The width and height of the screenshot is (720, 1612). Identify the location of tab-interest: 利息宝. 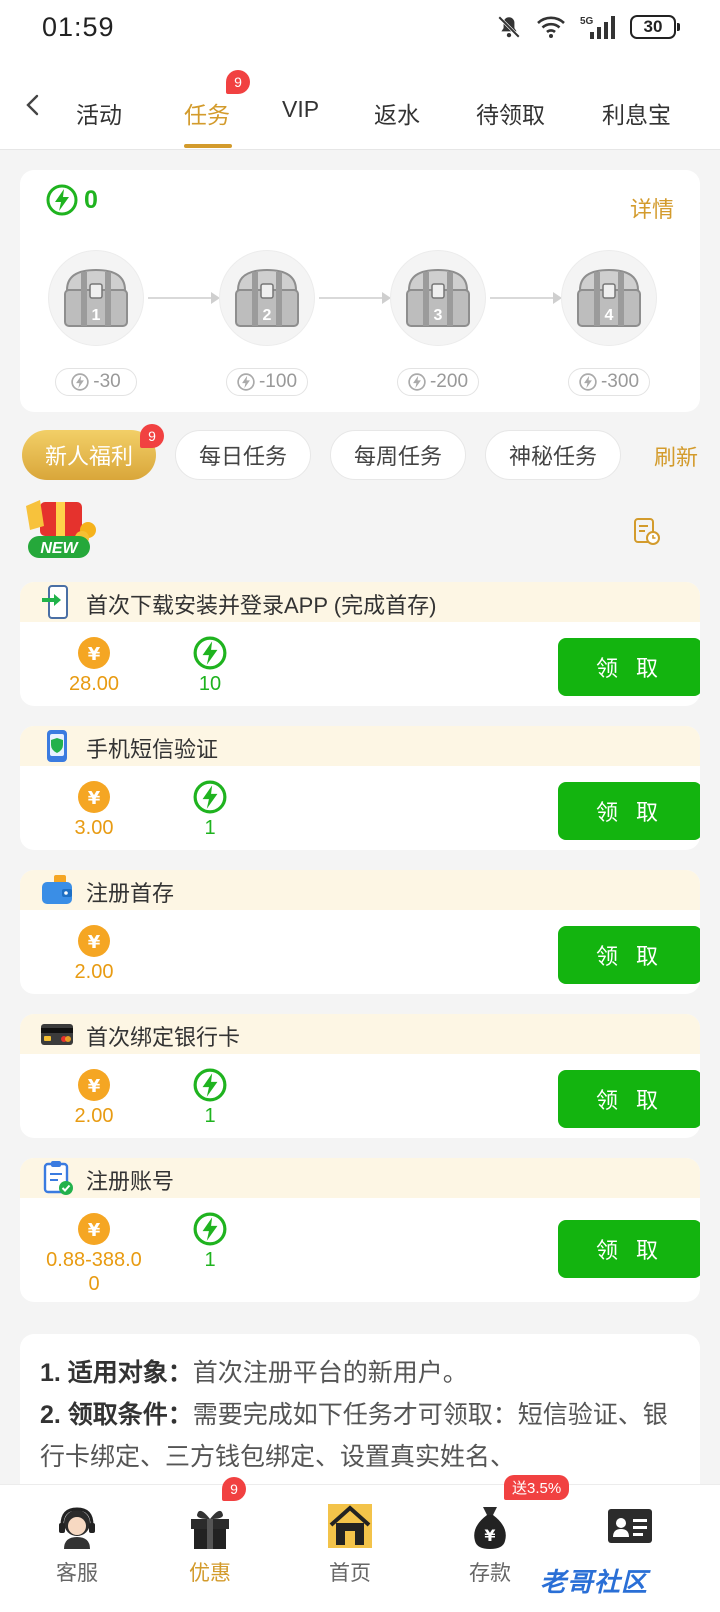
(636, 113).